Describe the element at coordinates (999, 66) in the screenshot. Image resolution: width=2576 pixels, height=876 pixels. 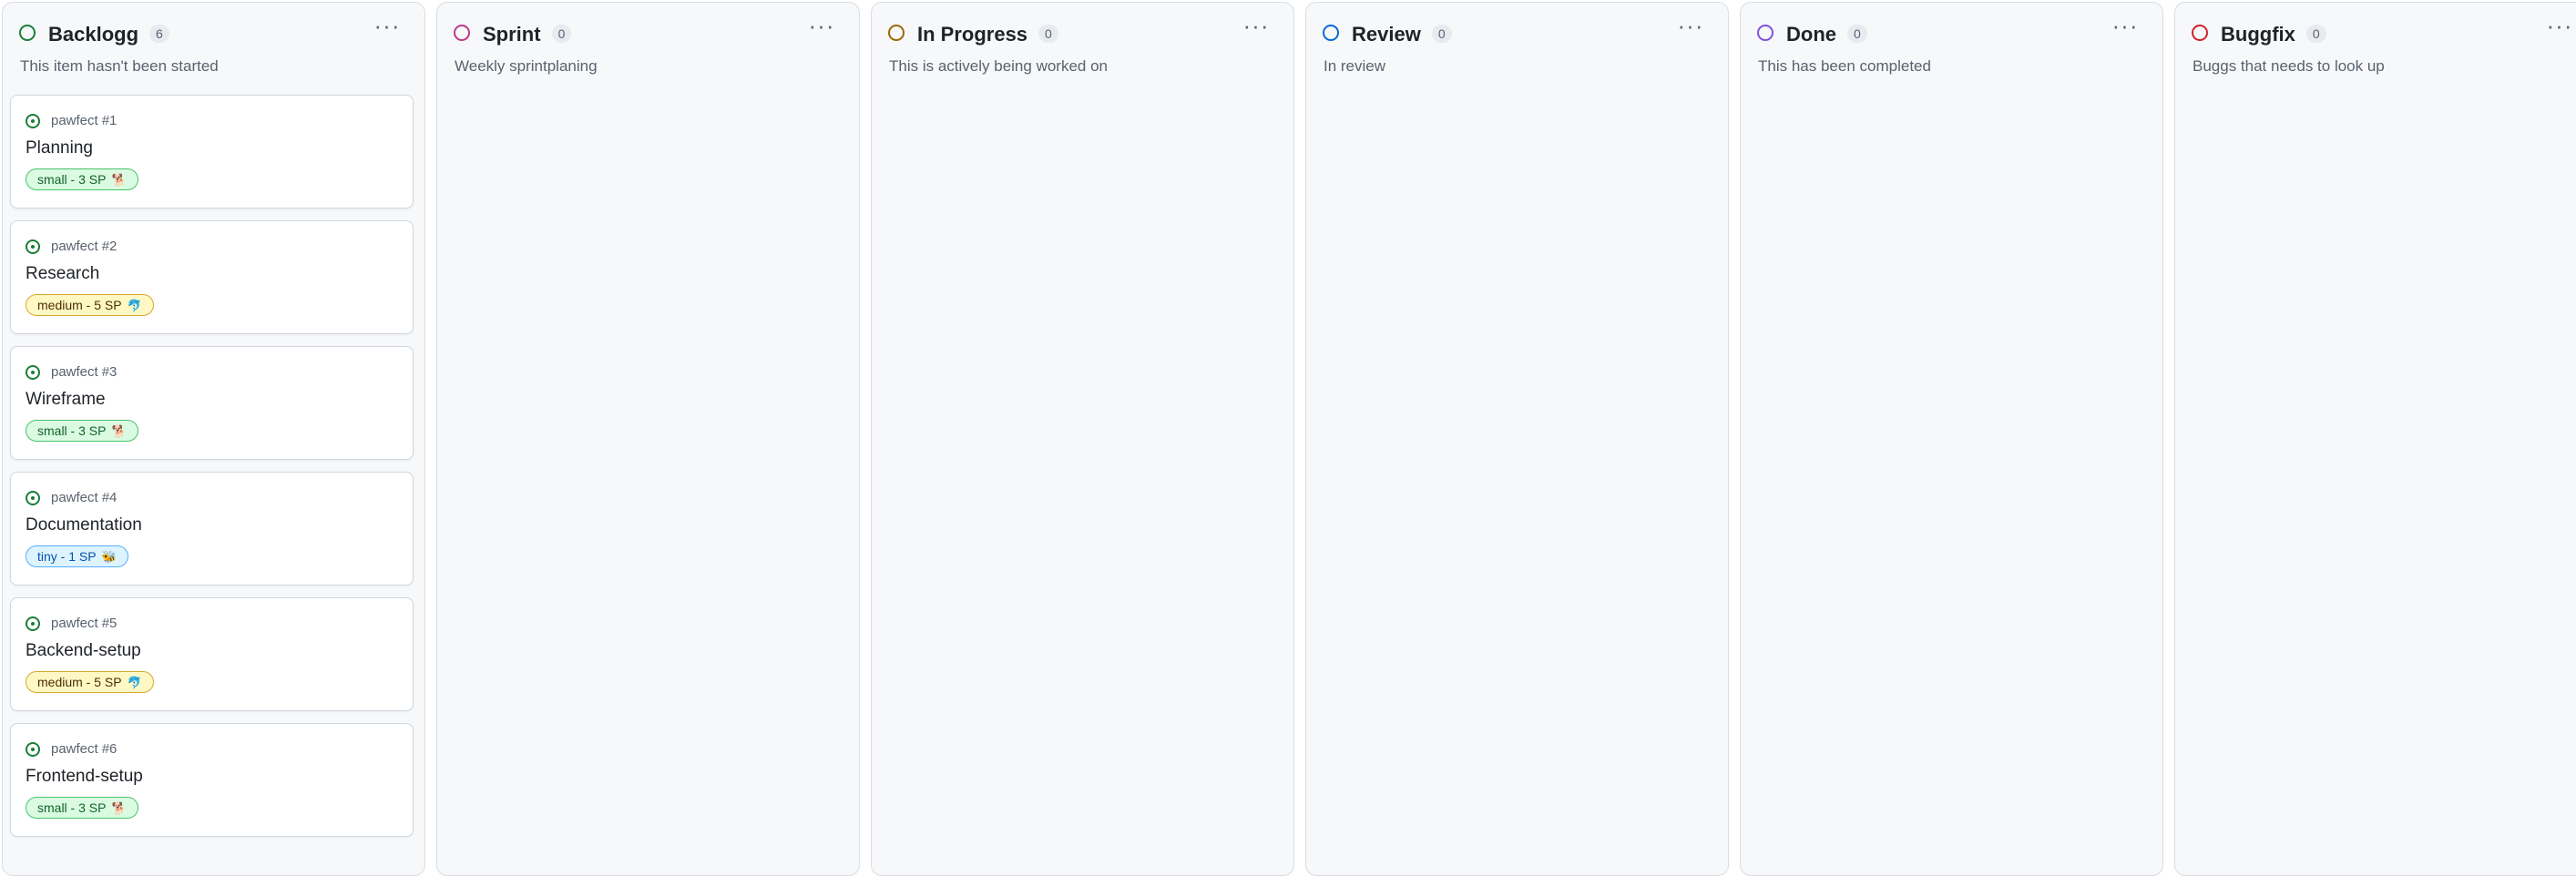
I see `column-description: This is actively being worked on` at that location.